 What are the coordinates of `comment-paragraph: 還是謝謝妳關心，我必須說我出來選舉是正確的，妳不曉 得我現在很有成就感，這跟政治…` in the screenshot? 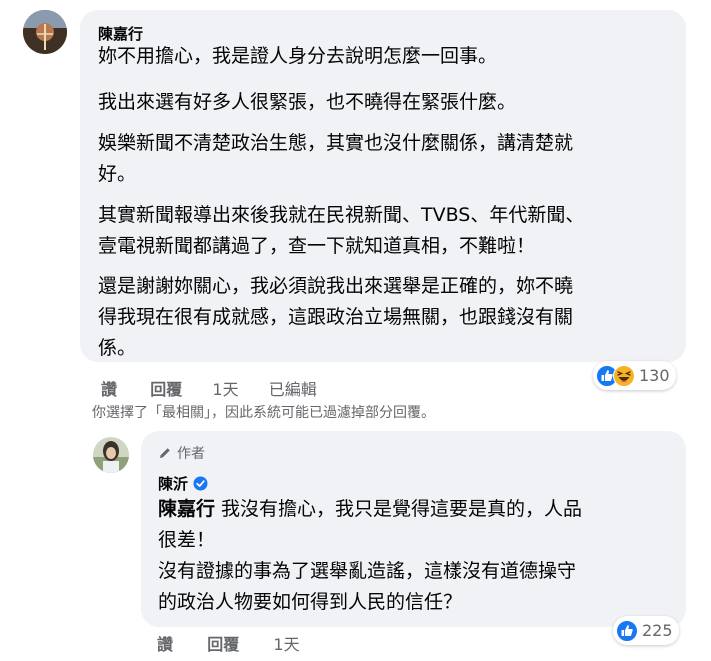 It's located at (336, 317).